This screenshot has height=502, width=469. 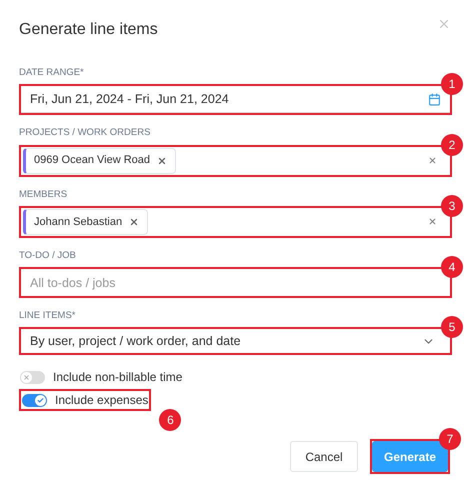 What do you see at coordinates (47, 316) in the screenshot?
I see `field-label: LINE ITEMS*` at bounding box center [47, 316].